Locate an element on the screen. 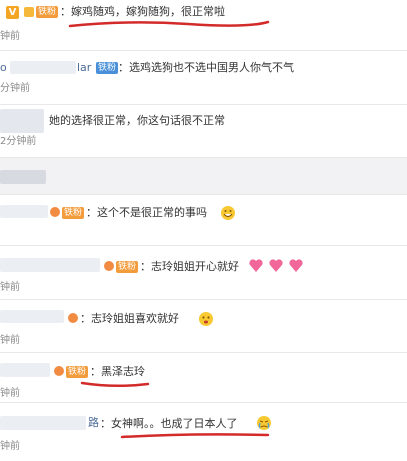 The width and height of the screenshot is (407, 461). laughing-emoji-icon is located at coordinates (228, 213).